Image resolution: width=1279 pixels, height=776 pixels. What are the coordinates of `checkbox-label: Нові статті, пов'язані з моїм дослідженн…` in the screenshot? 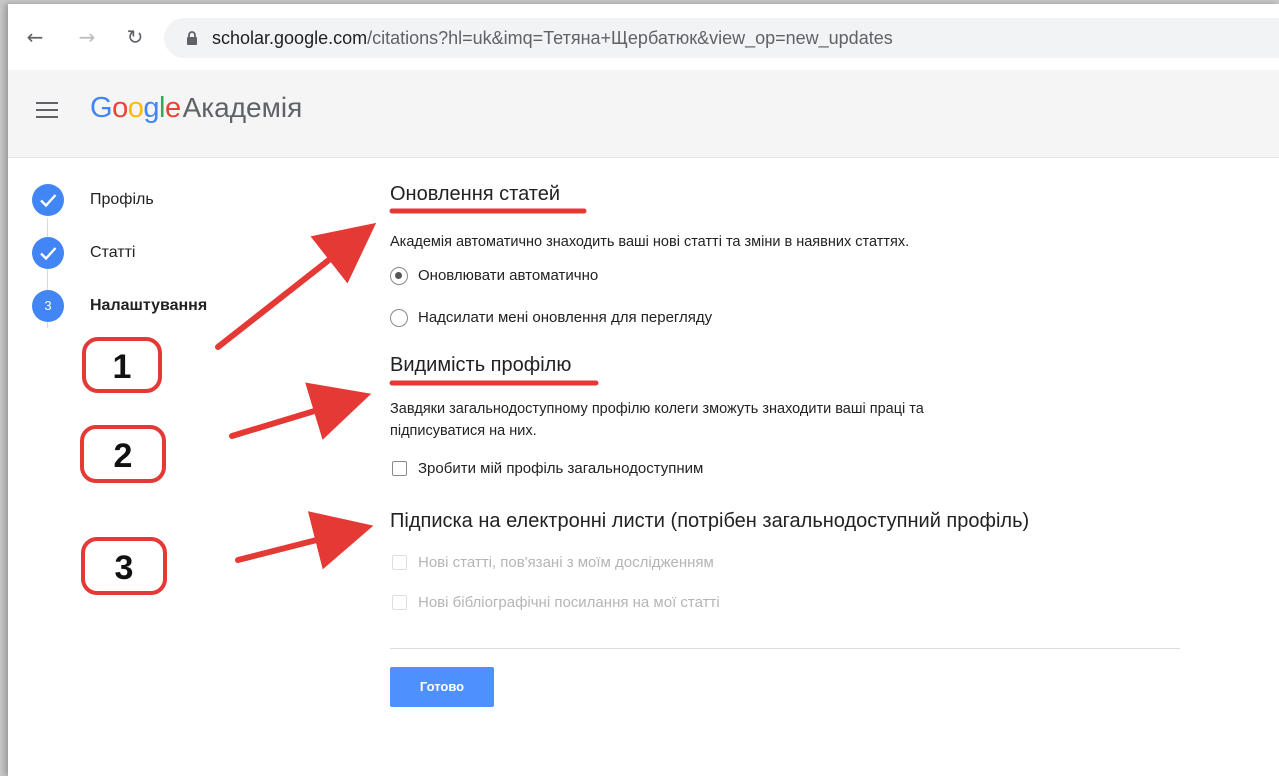 It's located at (566, 562).